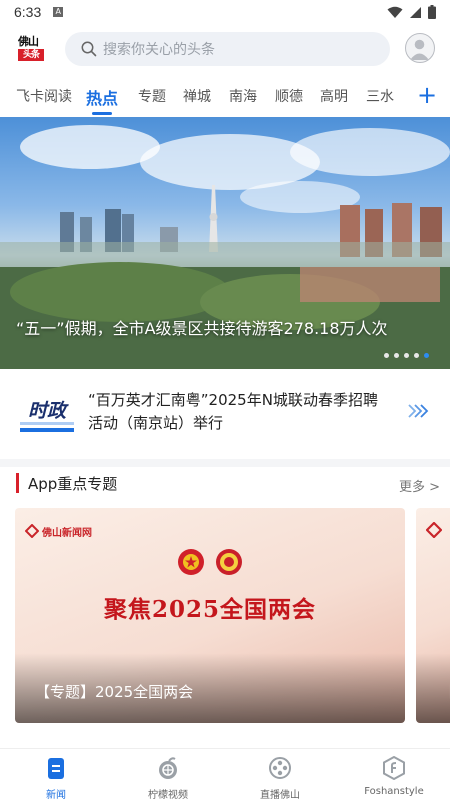  Describe the element at coordinates (394, 768) in the screenshot. I see `hexagon-f-icon` at that location.